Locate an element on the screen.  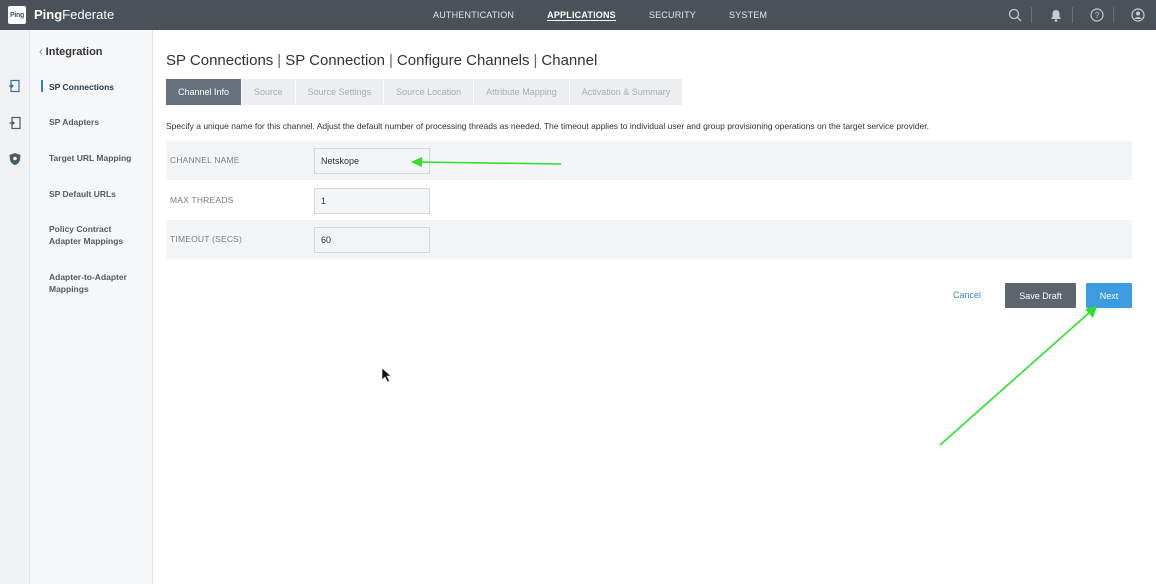
max-threads-label: MAX THREADS is located at coordinates (202, 200).